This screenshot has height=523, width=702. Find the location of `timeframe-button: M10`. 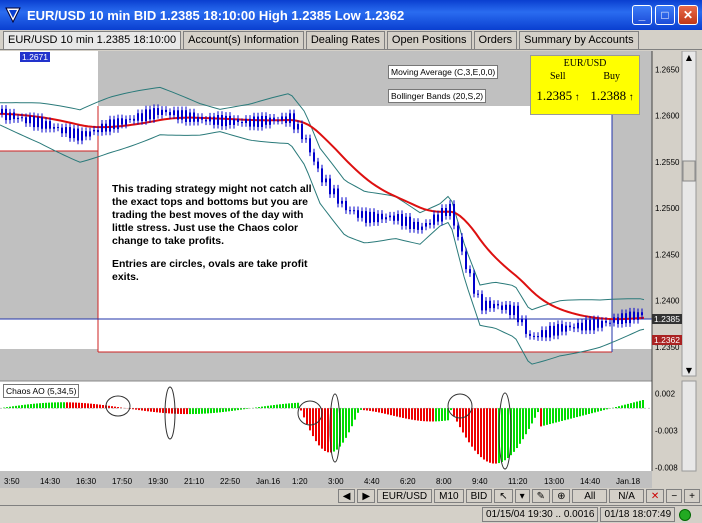

timeframe-button: M10 is located at coordinates (449, 496).